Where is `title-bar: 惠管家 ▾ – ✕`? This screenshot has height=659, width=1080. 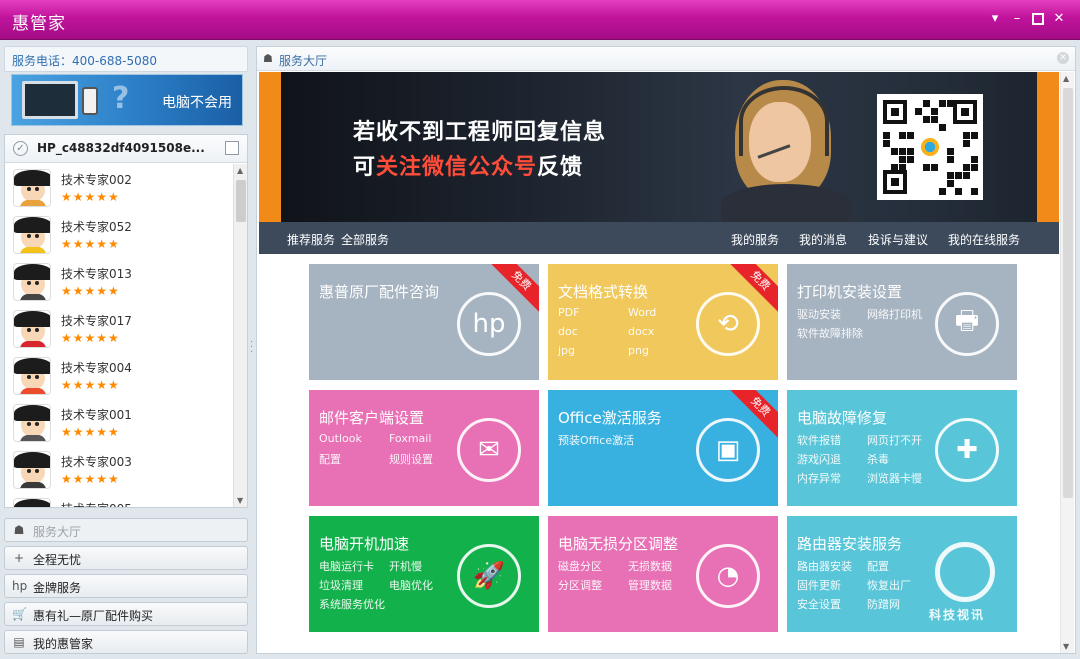 title-bar: 惠管家 ▾ – ✕ is located at coordinates (540, 20).